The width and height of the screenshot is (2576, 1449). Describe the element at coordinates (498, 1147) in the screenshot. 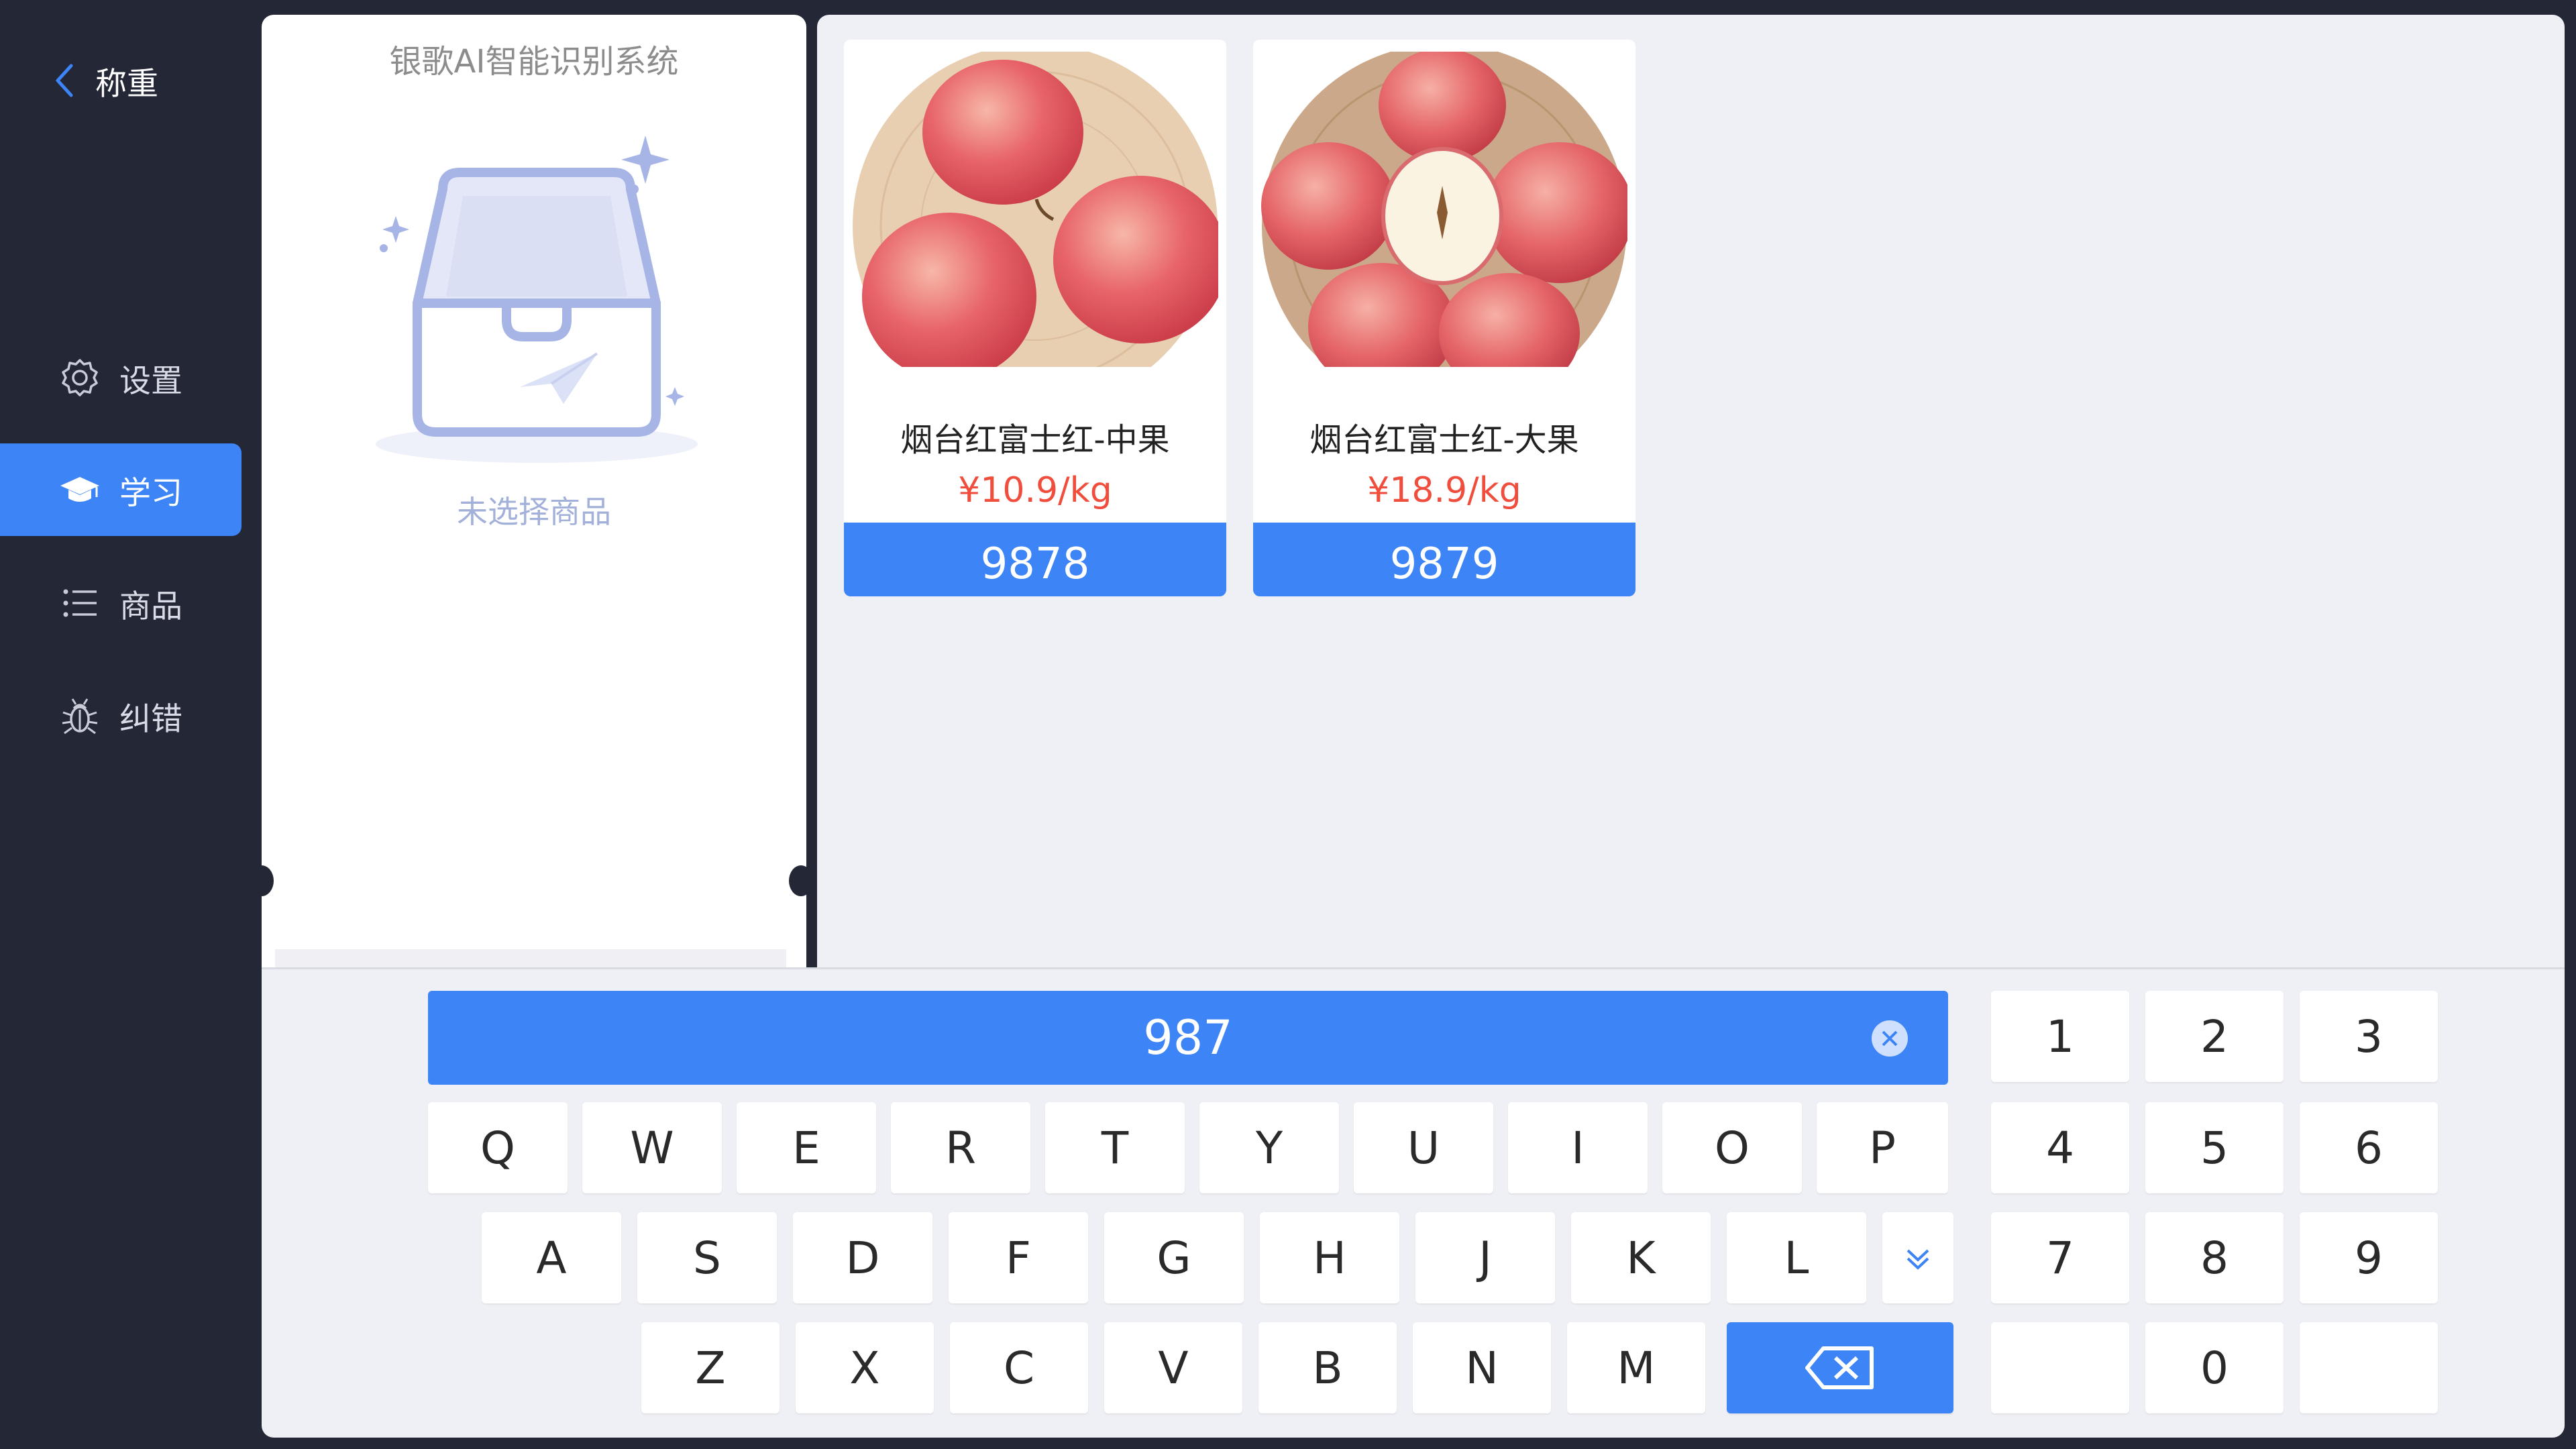

I see `key-q: Q` at that location.